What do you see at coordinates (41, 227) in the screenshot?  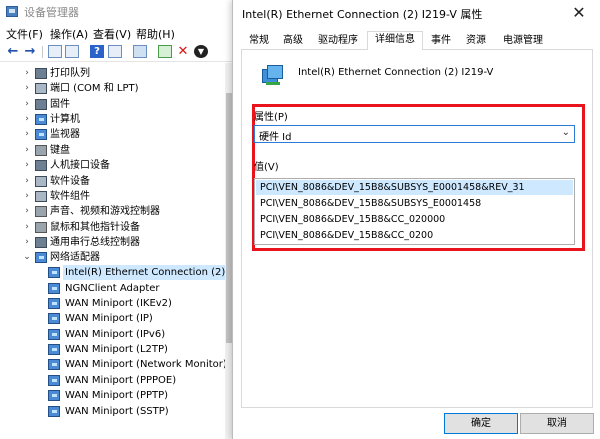 I see `mouse-icon` at bounding box center [41, 227].